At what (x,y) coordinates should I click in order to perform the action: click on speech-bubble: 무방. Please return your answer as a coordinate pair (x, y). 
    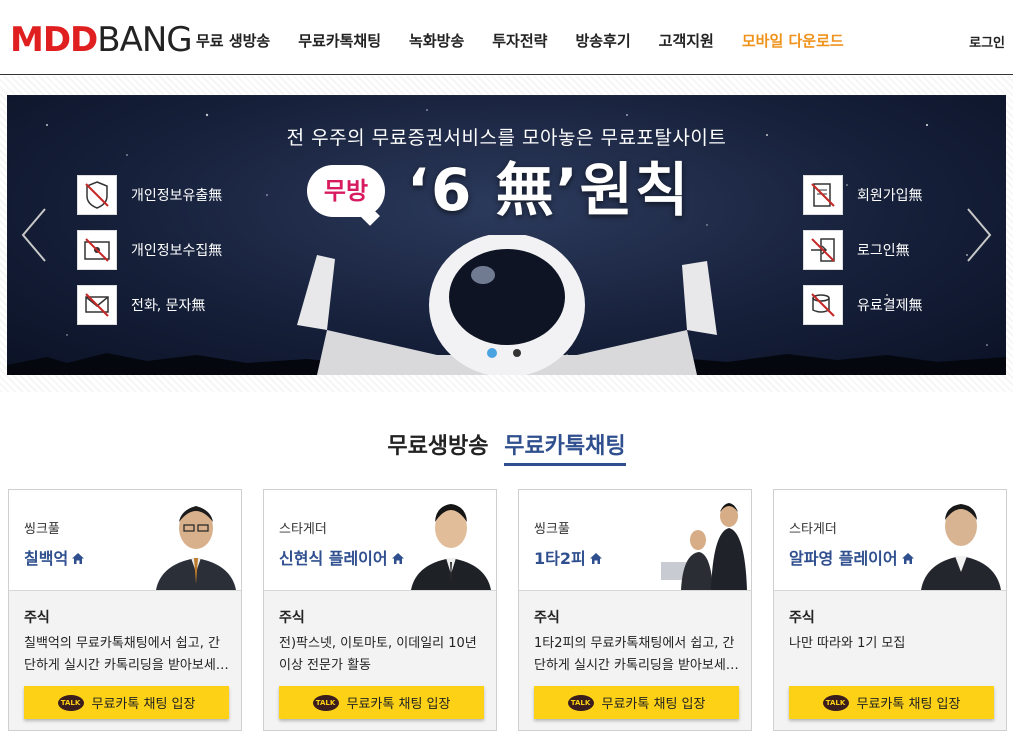
    Looking at the image, I should click on (346, 191).